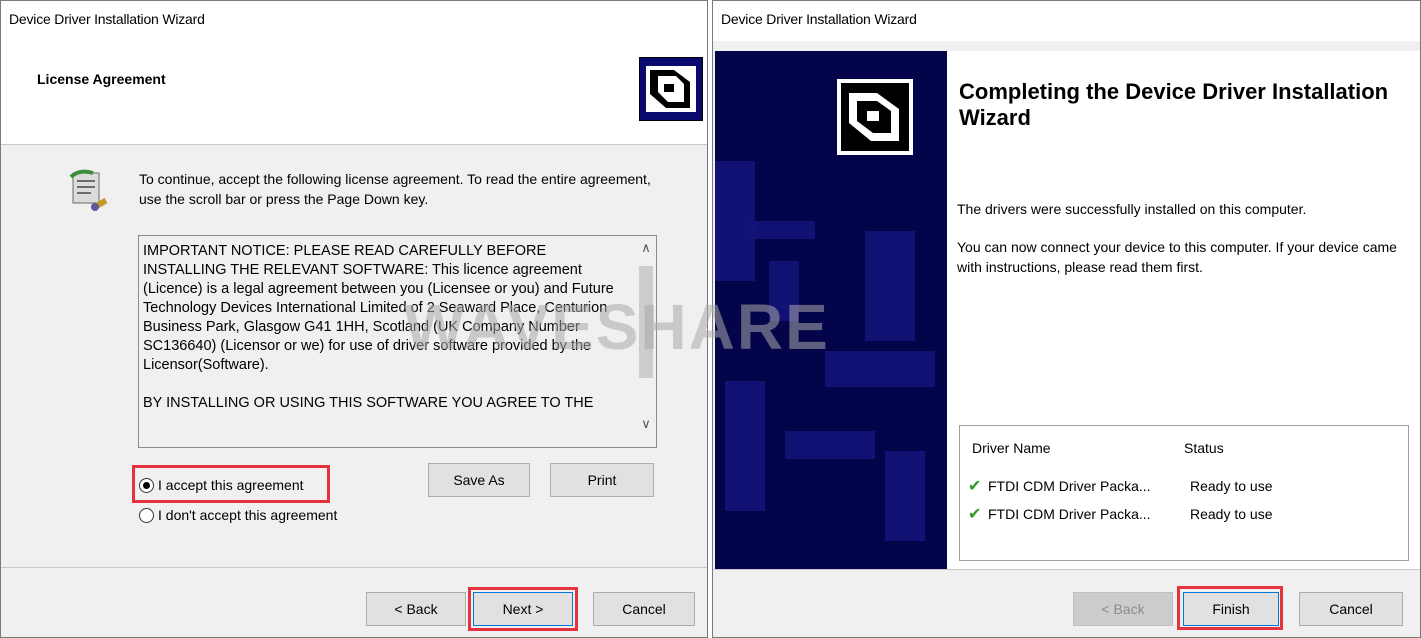 Image resolution: width=1421 pixels, height=638 pixels. What do you see at coordinates (89, 191) in the screenshot?
I see `license-icon` at bounding box center [89, 191].